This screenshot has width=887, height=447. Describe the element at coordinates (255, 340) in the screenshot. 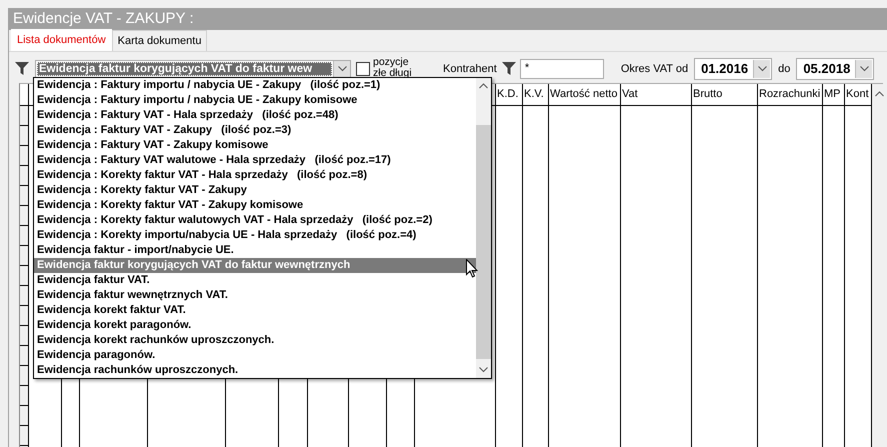

I see `dropdown-option: Ewidencja korekt rachunków uproszczonych.` at that location.